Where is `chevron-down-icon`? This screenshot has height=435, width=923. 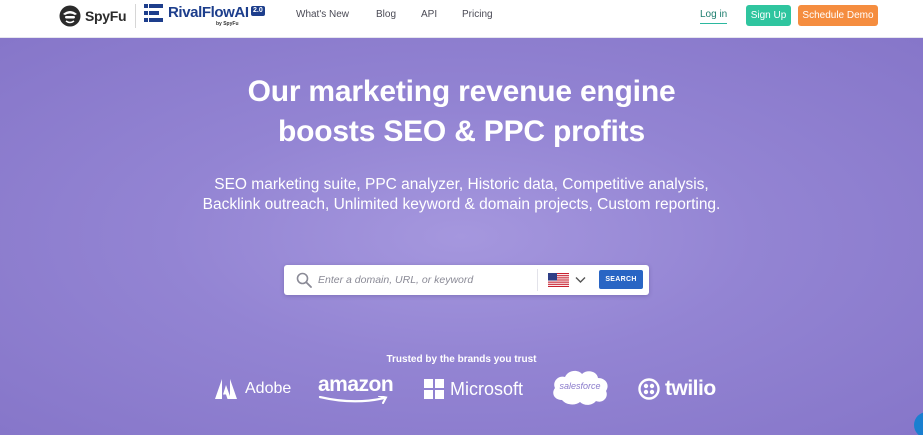 chevron-down-icon is located at coordinates (580, 279).